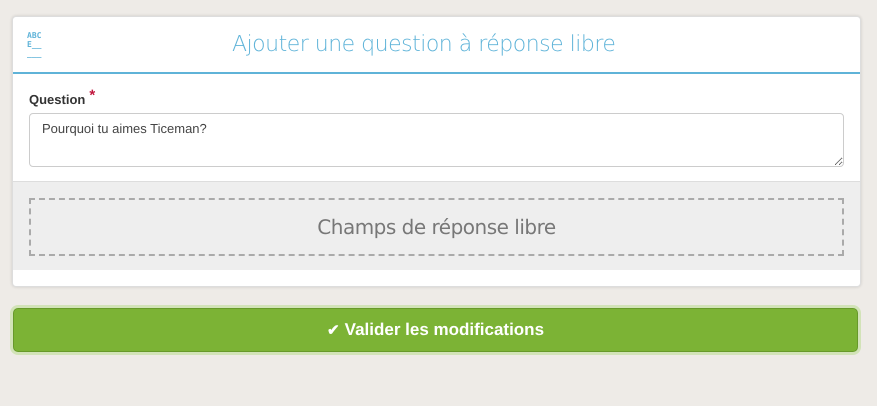 The image size is (877, 406). What do you see at coordinates (57, 99) in the screenshot?
I see `field-label: Question` at bounding box center [57, 99].